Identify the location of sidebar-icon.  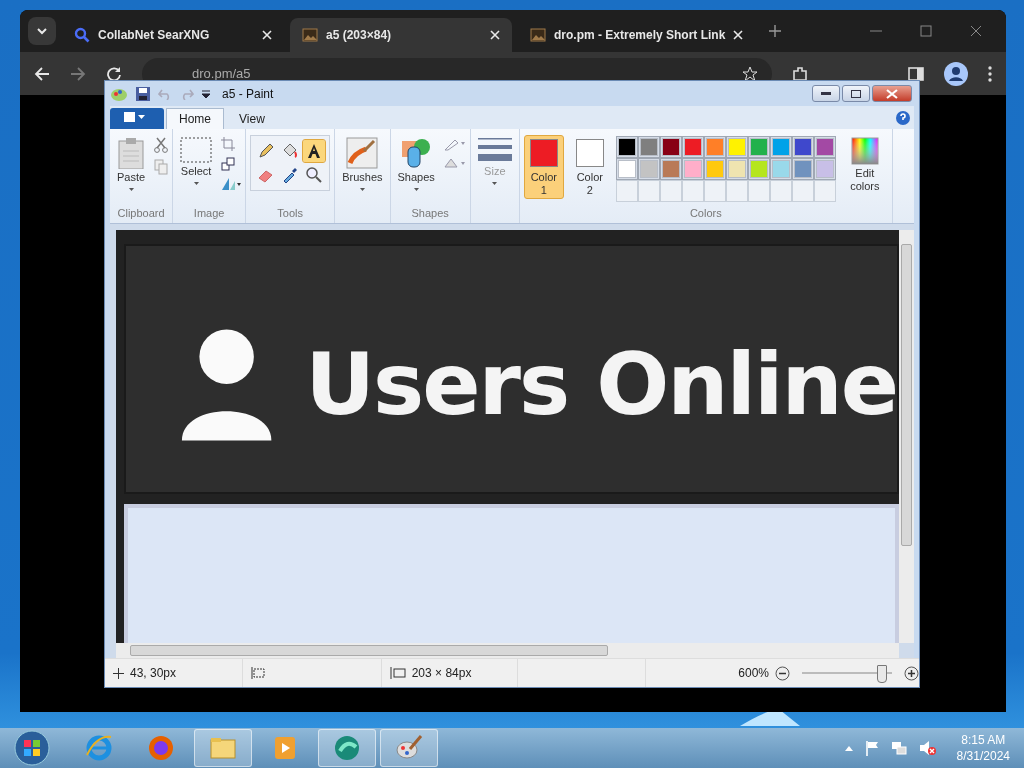
(916, 73).